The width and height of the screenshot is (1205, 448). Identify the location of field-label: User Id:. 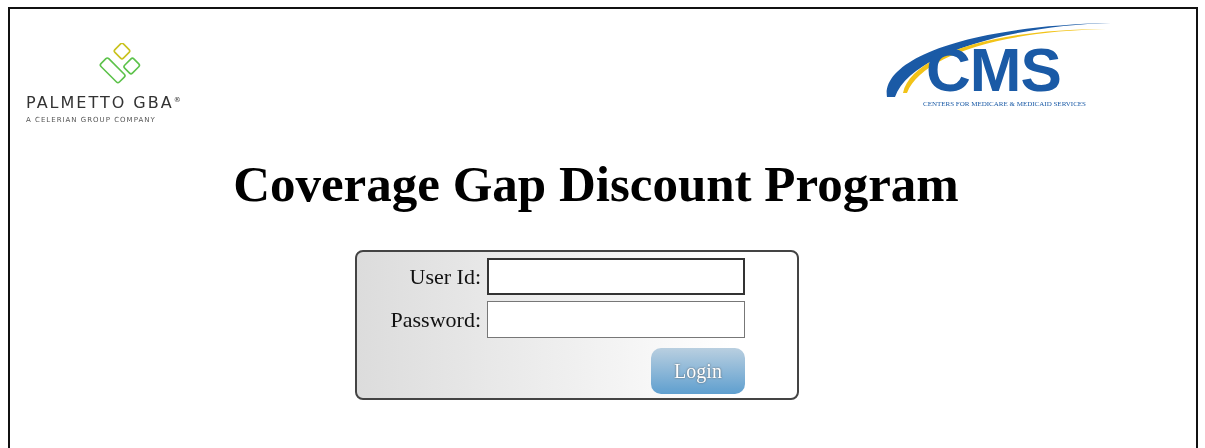
(444, 276).